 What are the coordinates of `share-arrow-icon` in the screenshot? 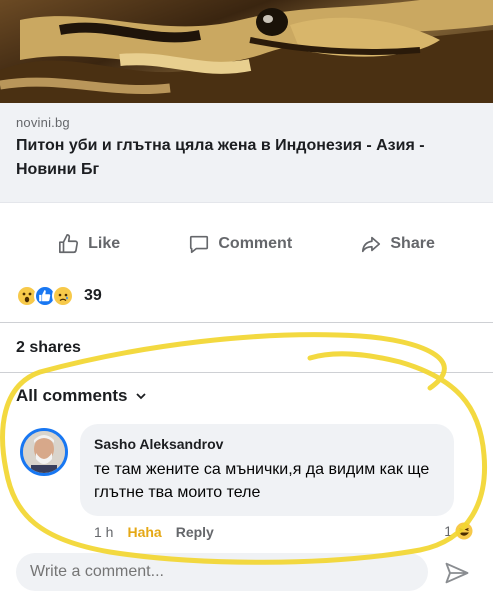 It's located at (371, 244).